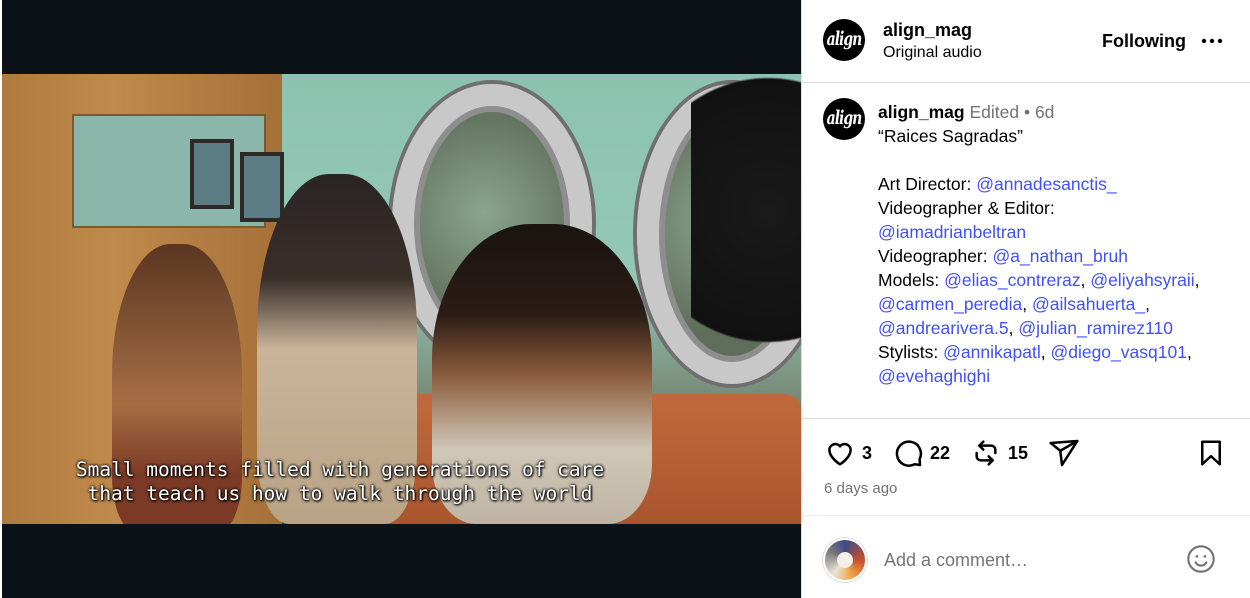  I want to click on credit-stylists: Stylists: @annikapatl, @diego_vasq101,, so click(1035, 352).